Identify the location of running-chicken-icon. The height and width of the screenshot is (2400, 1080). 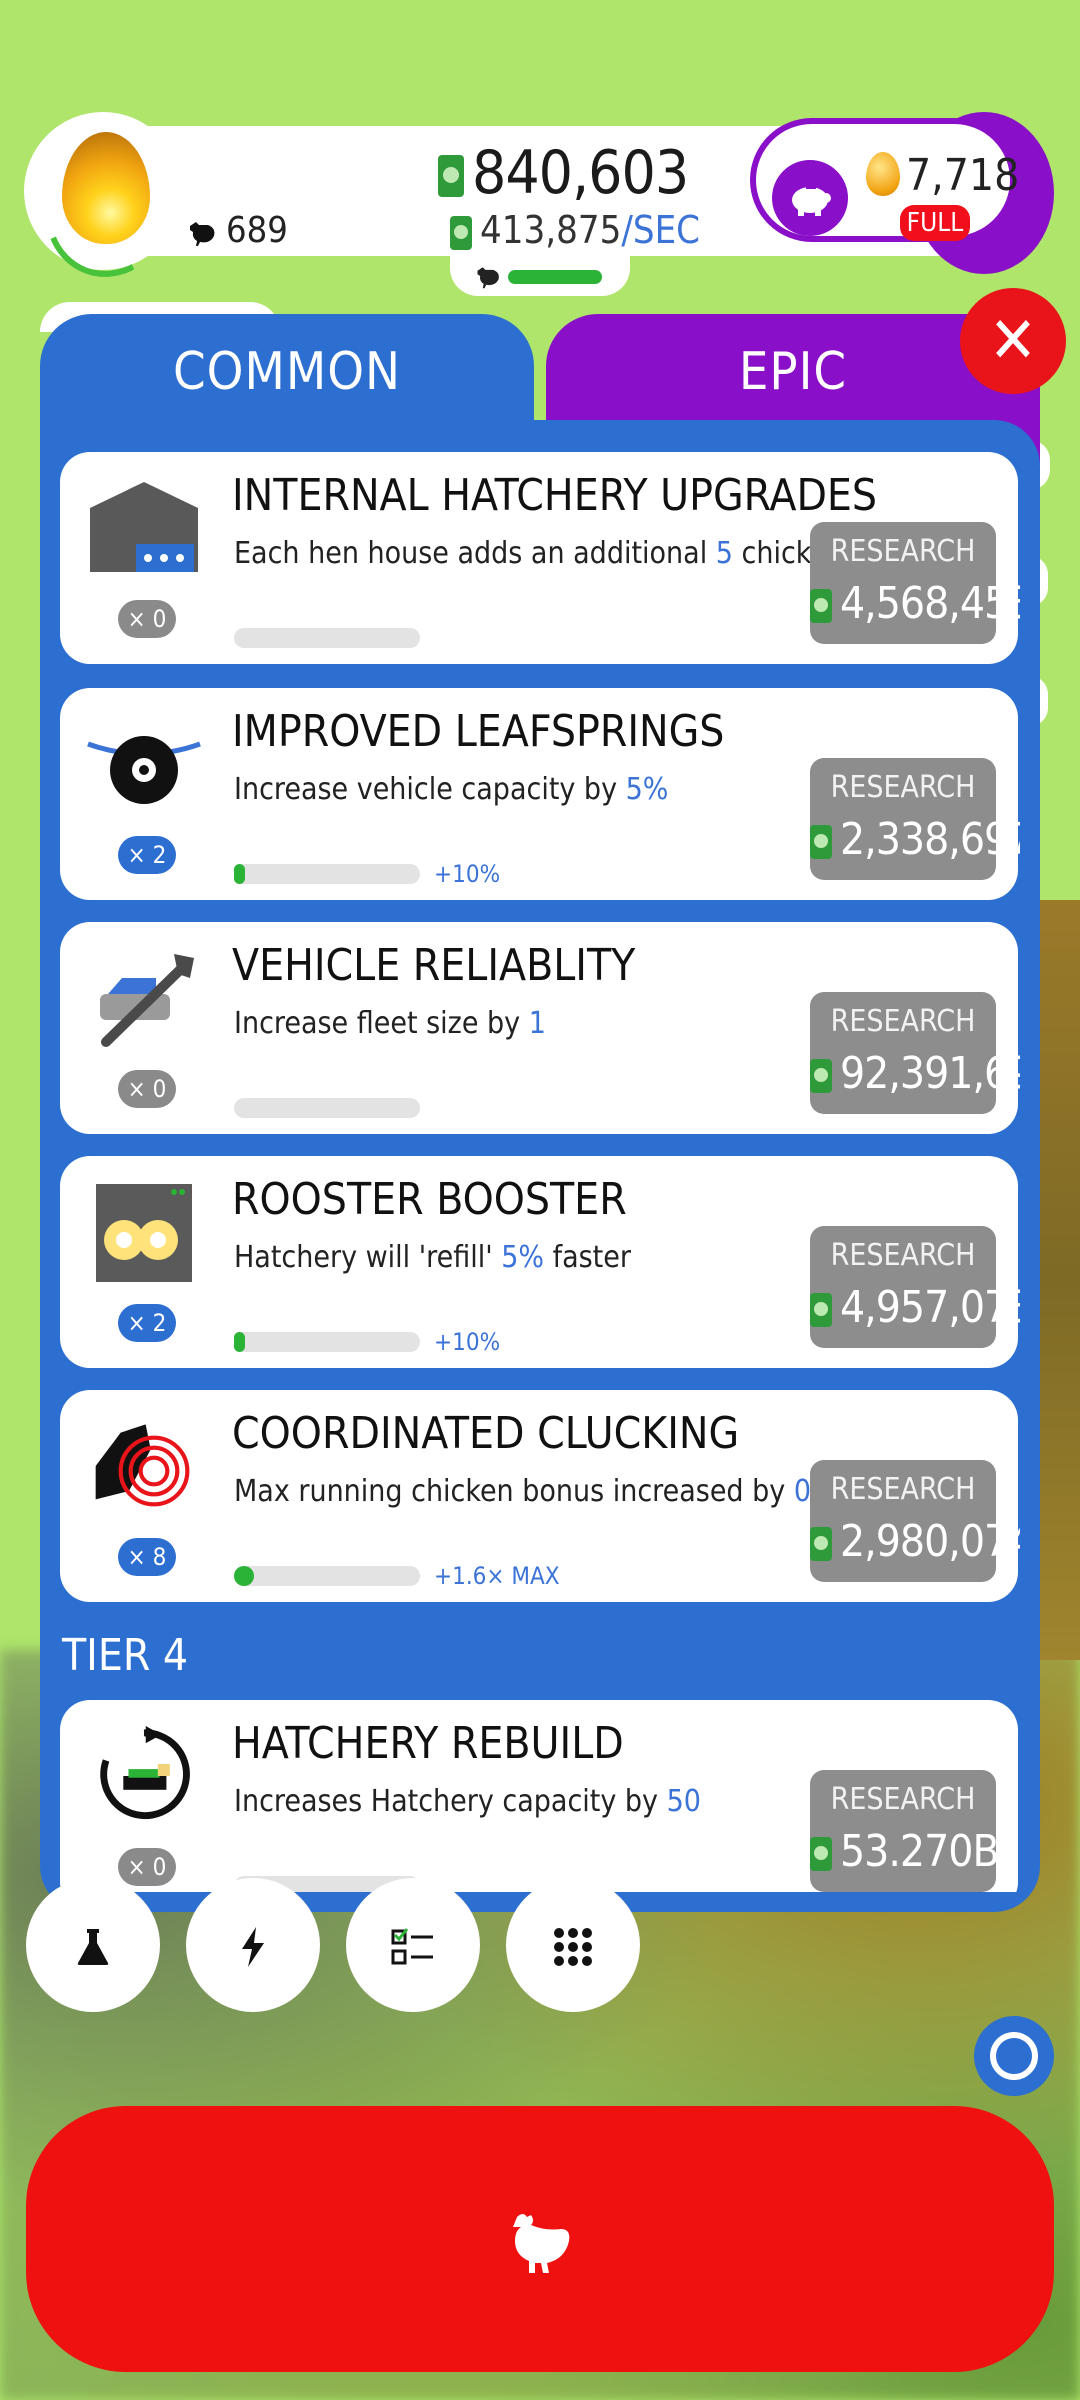
(488, 278).